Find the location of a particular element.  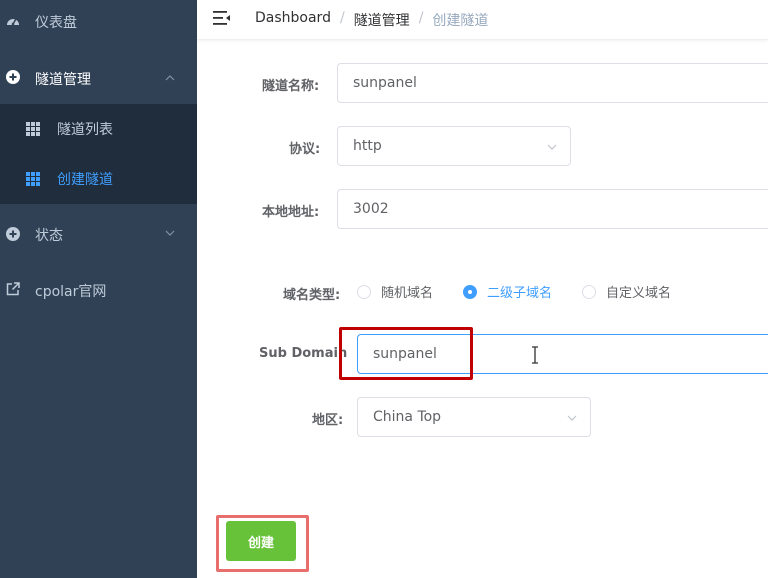

tunnel-name-value: sunpanel is located at coordinates (385, 83).